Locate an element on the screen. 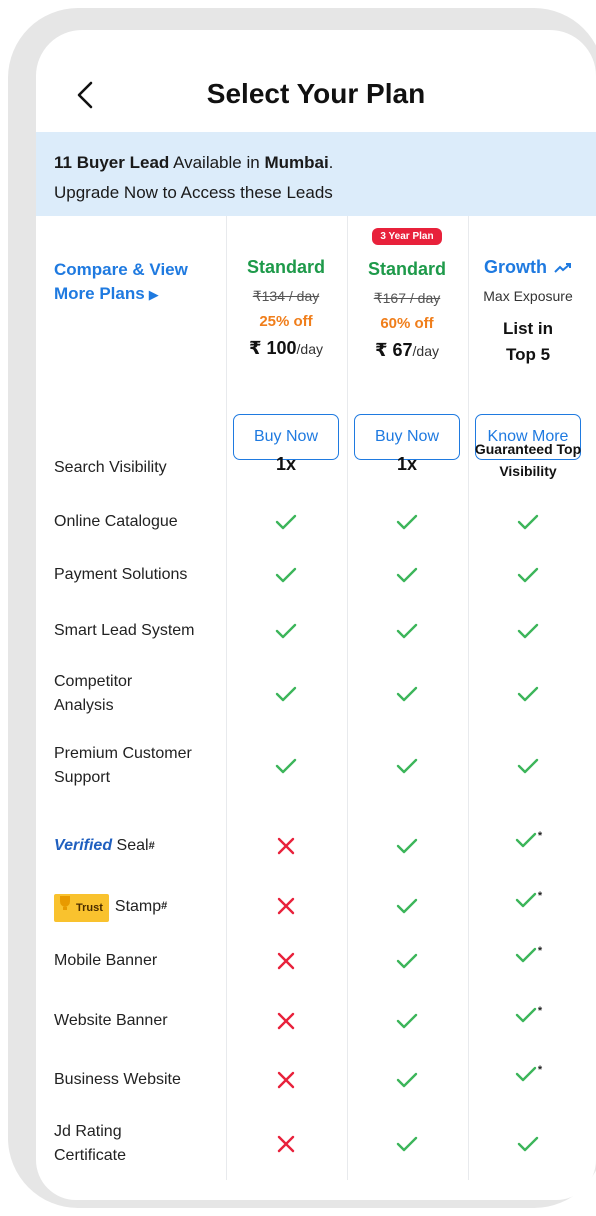 The width and height of the screenshot is (596, 1216). feature-row: Mobile Banner * is located at coordinates (316, 963).